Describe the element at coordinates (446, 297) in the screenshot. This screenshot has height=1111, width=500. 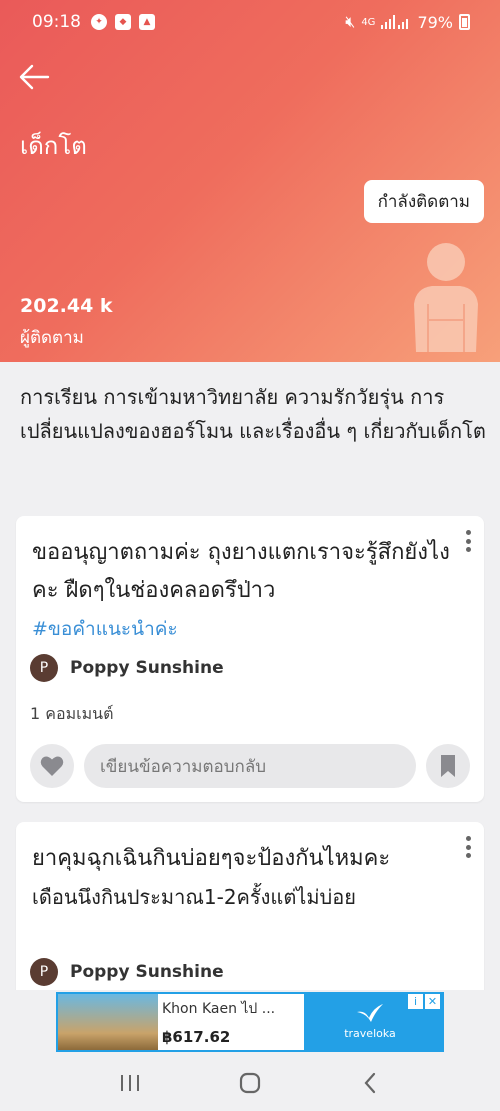
I see `person-illustration-icon` at that location.